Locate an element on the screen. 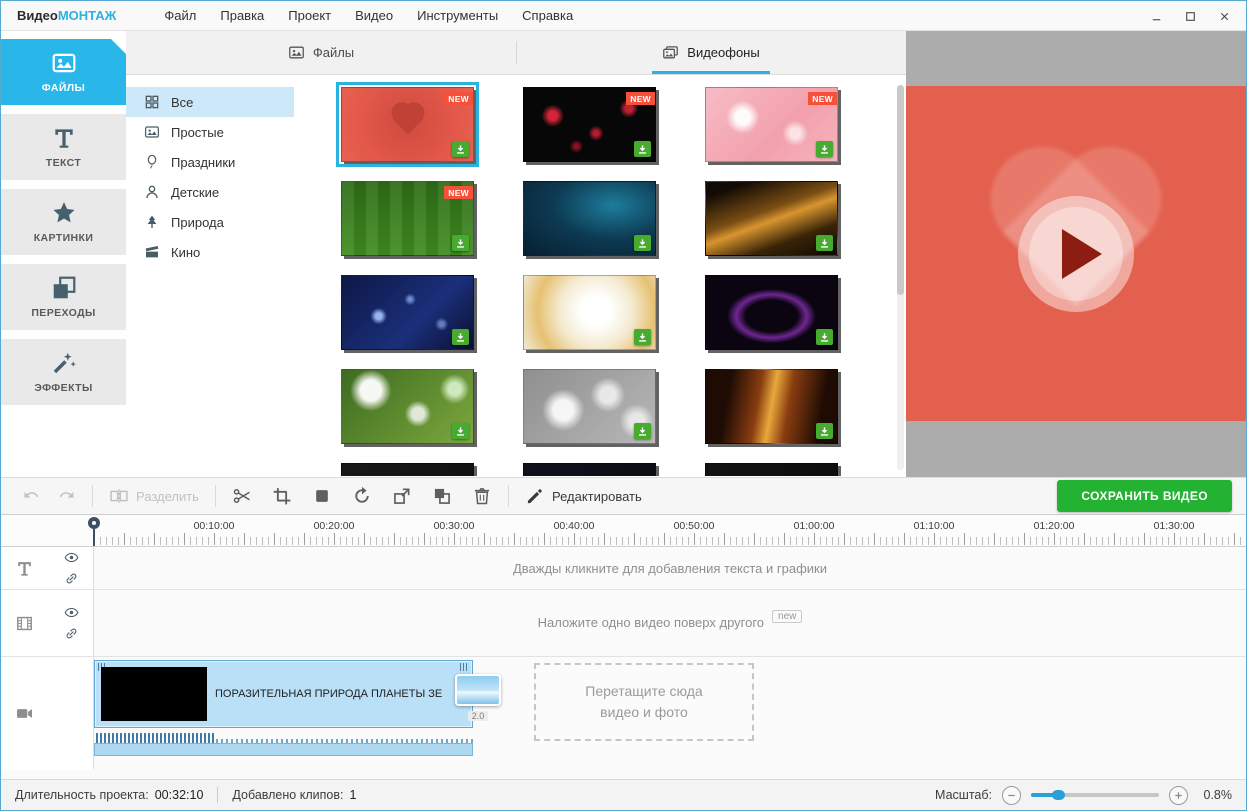  tab-files: Файлы is located at coordinates (321, 52).